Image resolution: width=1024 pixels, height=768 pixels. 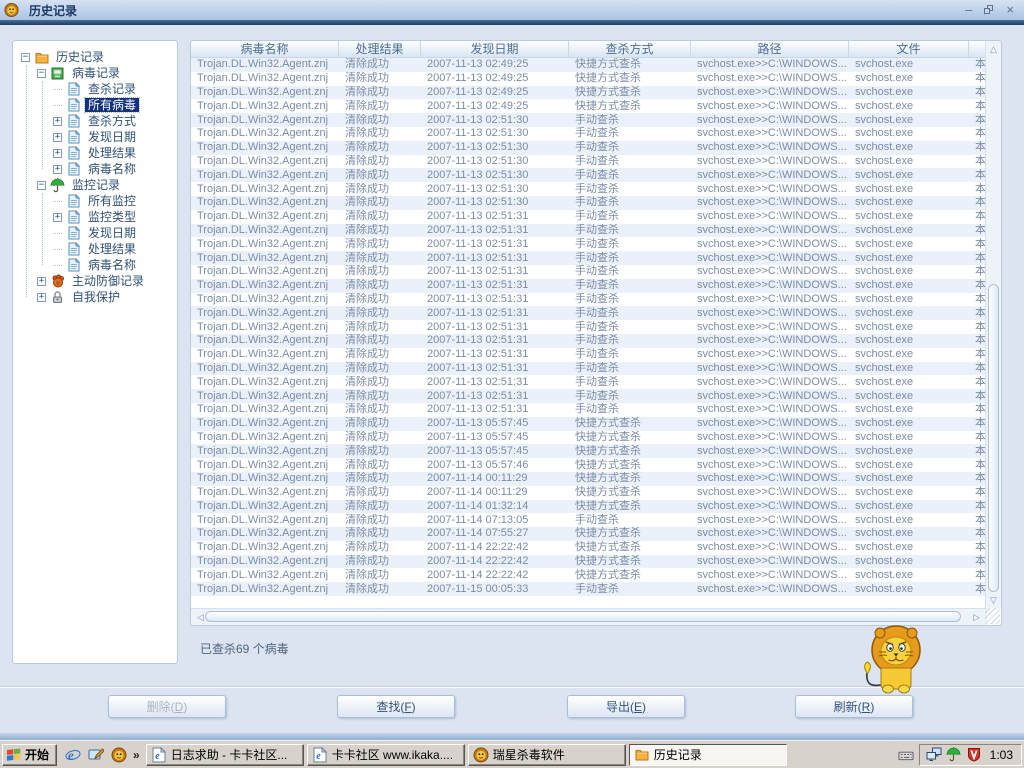 I want to click on ie-icon: e, so click(x=73, y=755).